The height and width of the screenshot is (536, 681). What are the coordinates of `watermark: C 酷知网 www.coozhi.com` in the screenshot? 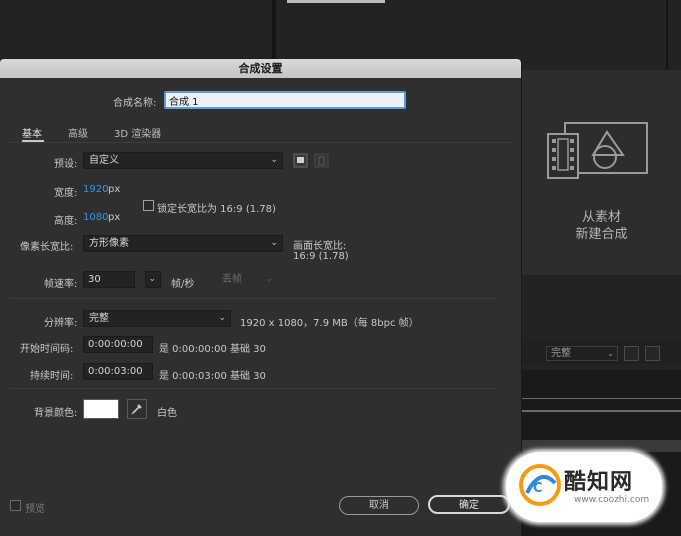 It's located at (584, 487).